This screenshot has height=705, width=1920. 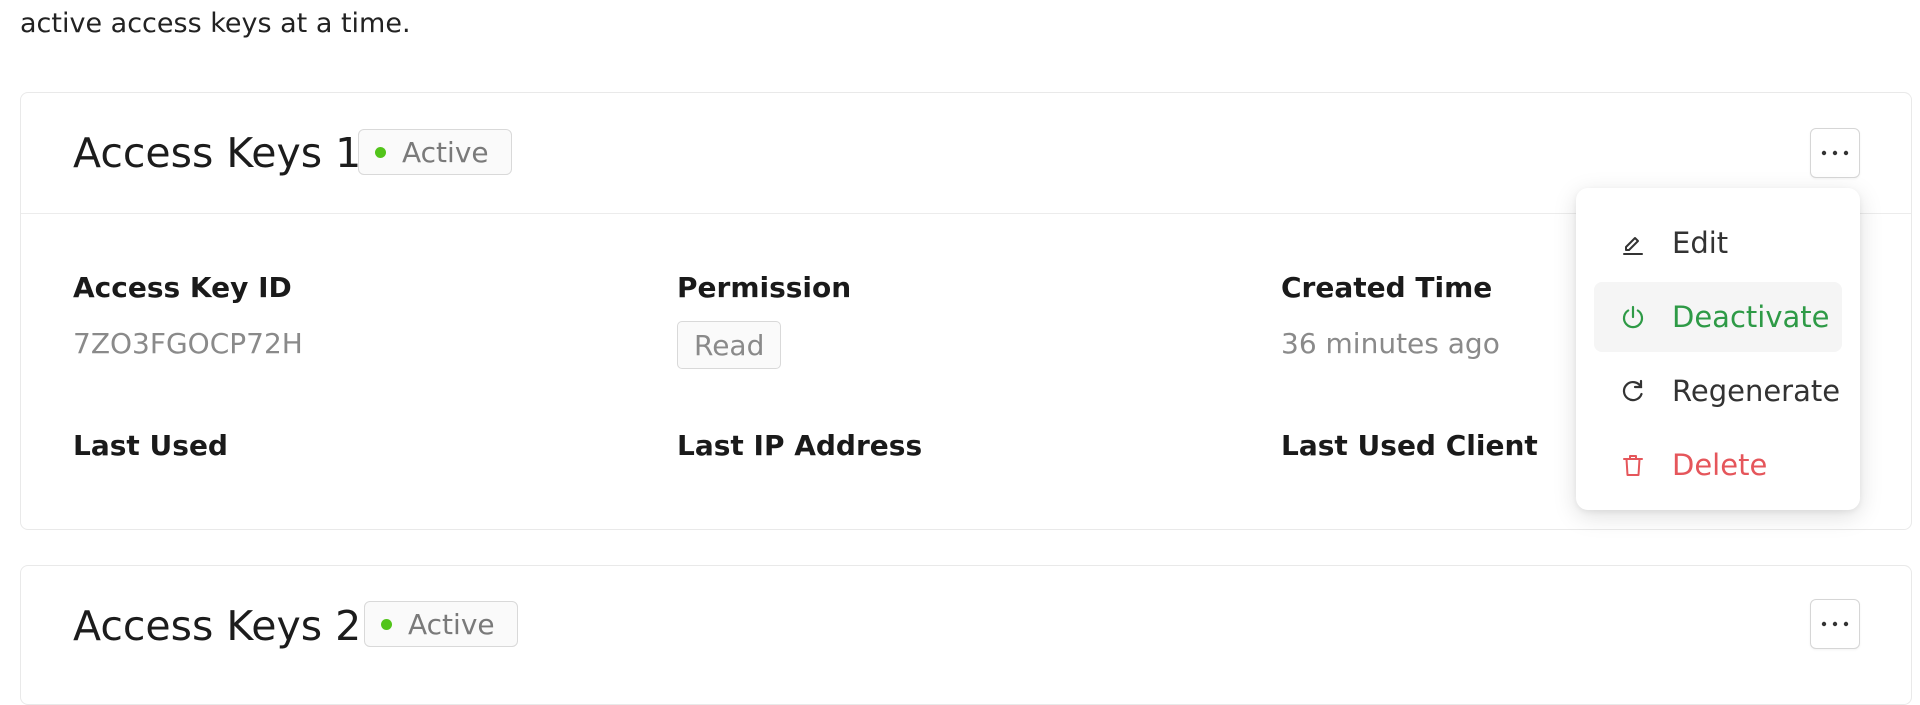 I want to click on menu-item-regenerate: Regenerate, so click(x=1718, y=391).